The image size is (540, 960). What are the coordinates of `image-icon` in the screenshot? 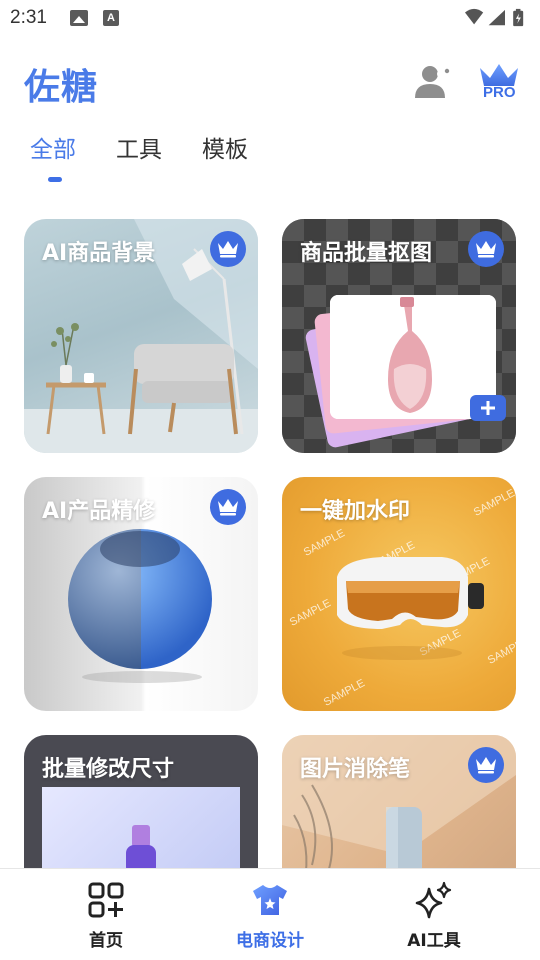 It's located at (79, 18).